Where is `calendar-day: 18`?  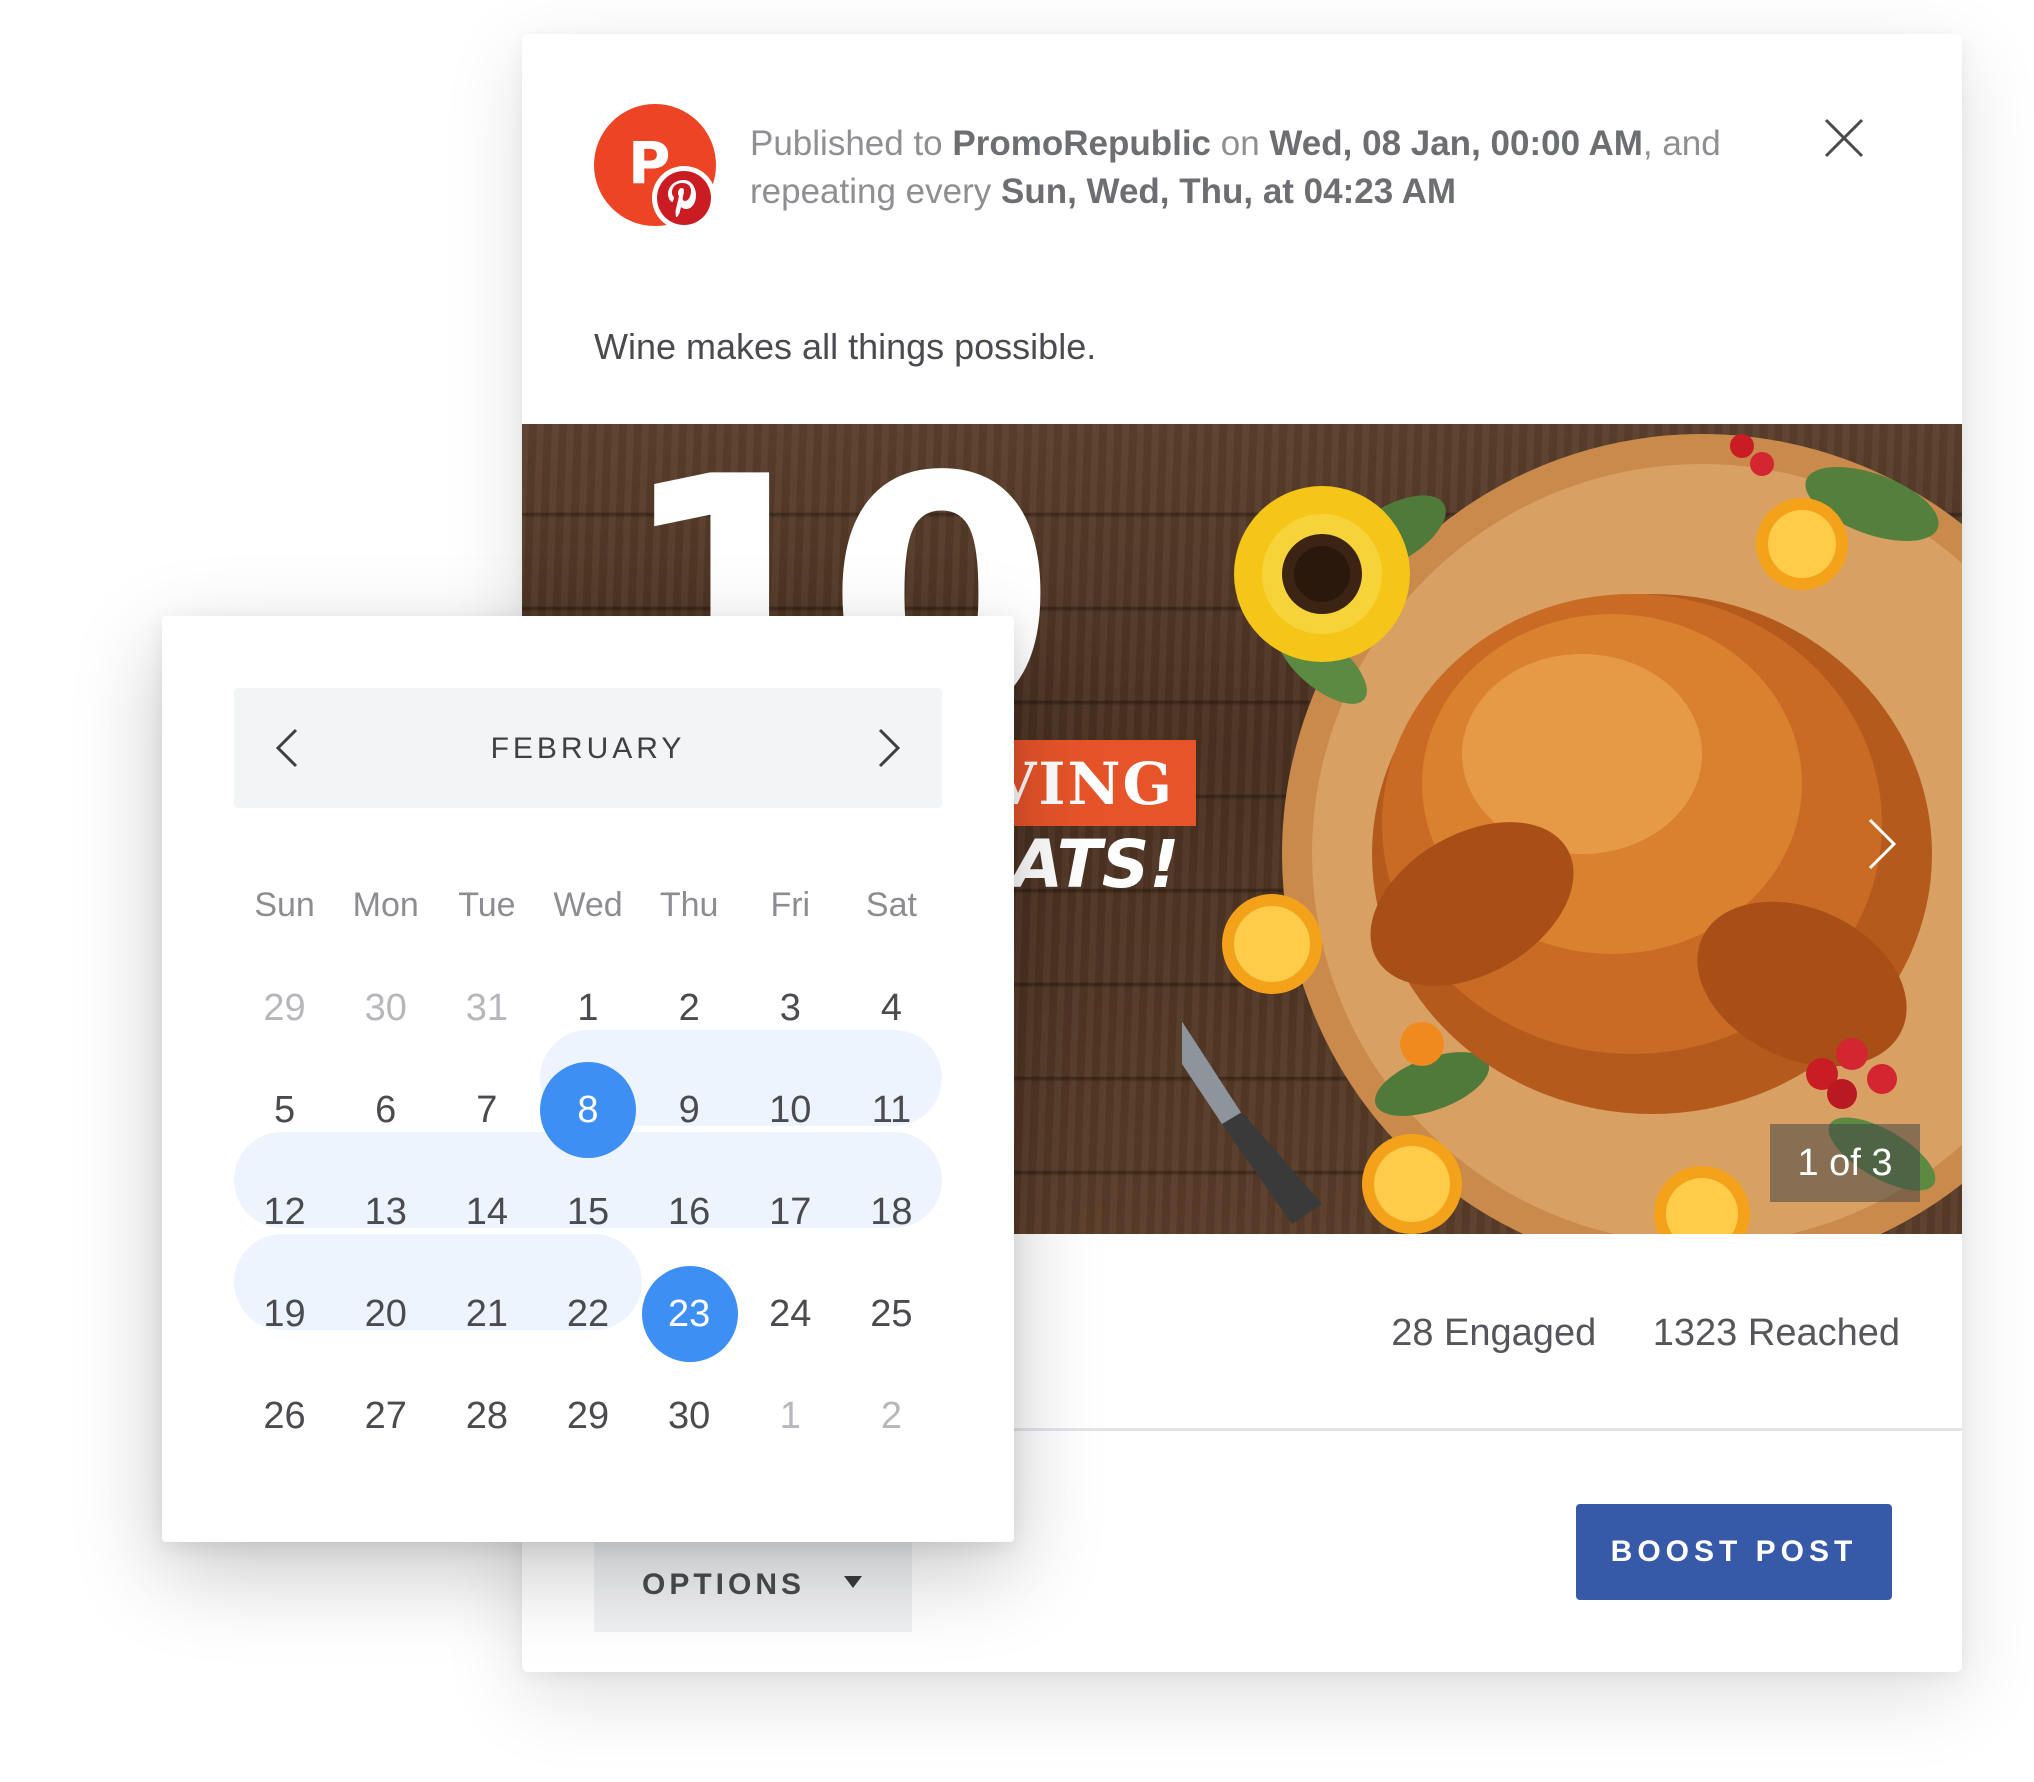 calendar-day: 18 is located at coordinates (891, 1212).